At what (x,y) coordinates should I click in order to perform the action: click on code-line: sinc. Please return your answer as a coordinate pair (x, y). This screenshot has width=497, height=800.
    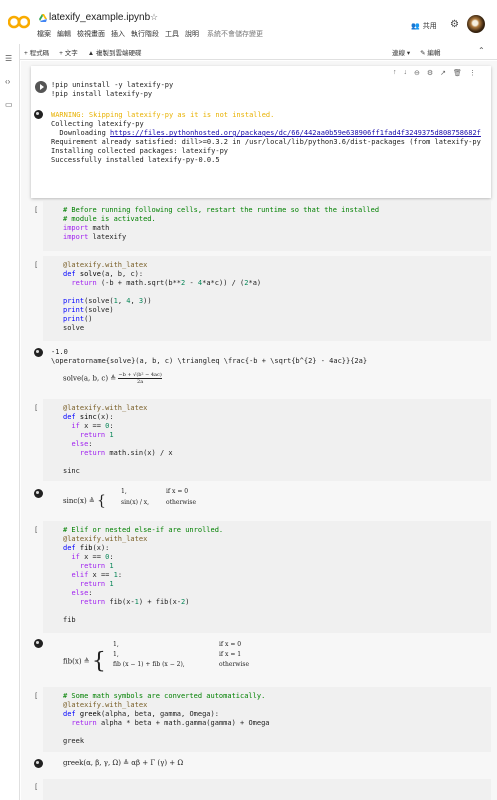
    Looking at the image, I should click on (71, 471).